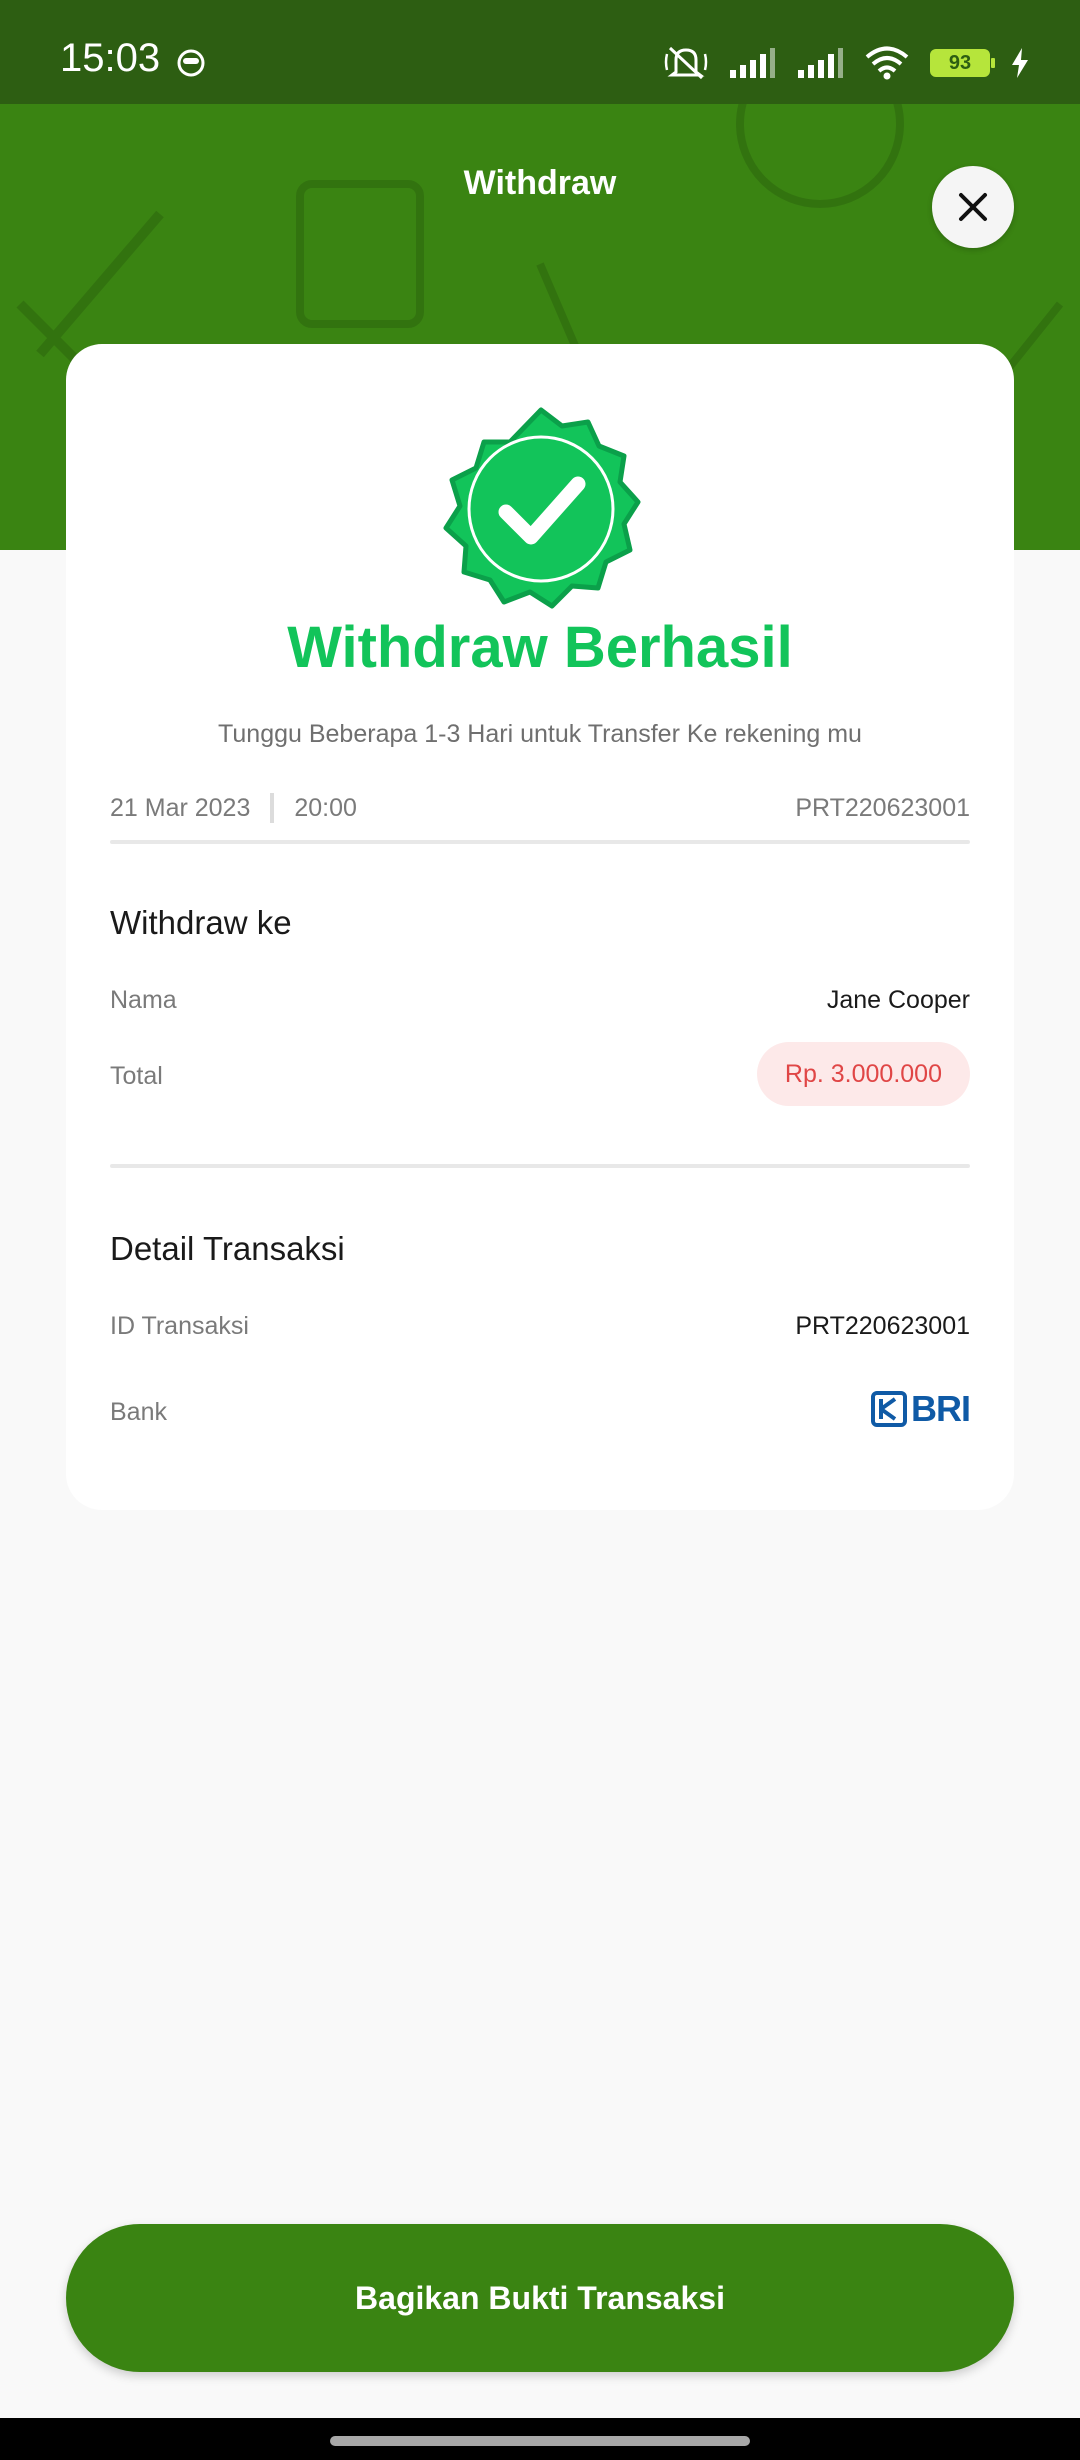  What do you see at coordinates (540, 647) in the screenshot?
I see `success-title: Withdraw Berhasil` at bounding box center [540, 647].